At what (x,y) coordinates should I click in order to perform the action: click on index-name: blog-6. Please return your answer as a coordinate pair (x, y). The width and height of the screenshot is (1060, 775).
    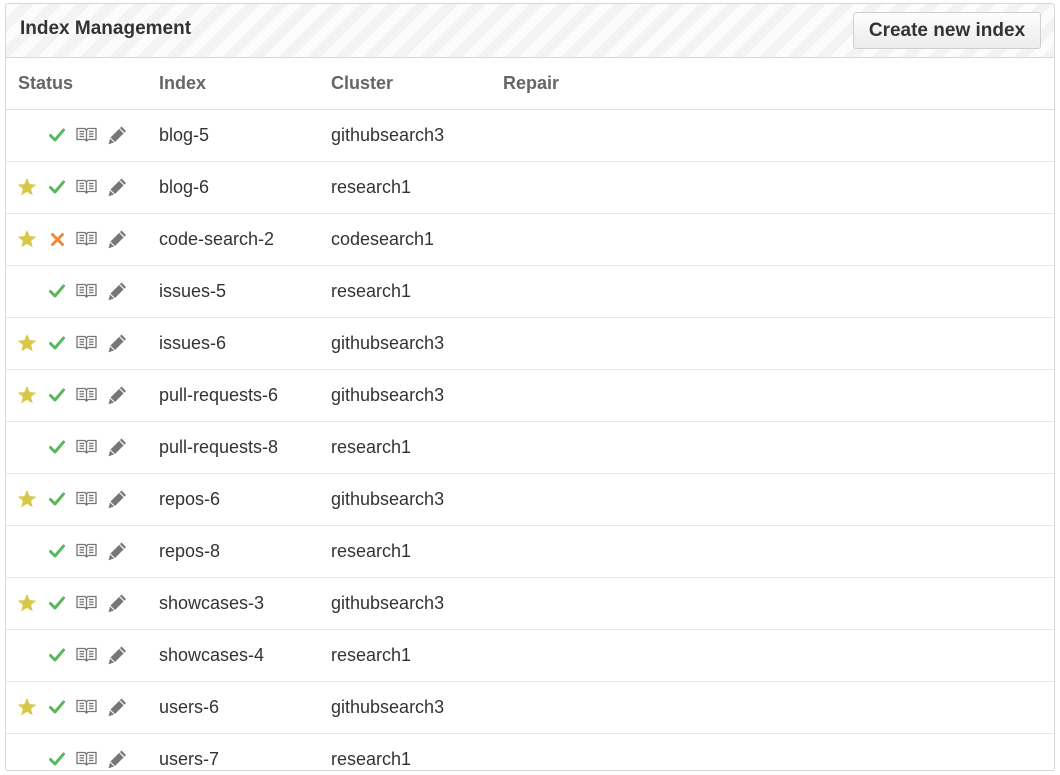
    Looking at the image, I should click on (245, 187).